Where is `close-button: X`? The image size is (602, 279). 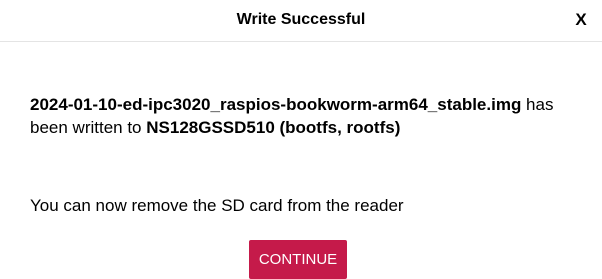 close-button: X is located at coordinates (581, 20).